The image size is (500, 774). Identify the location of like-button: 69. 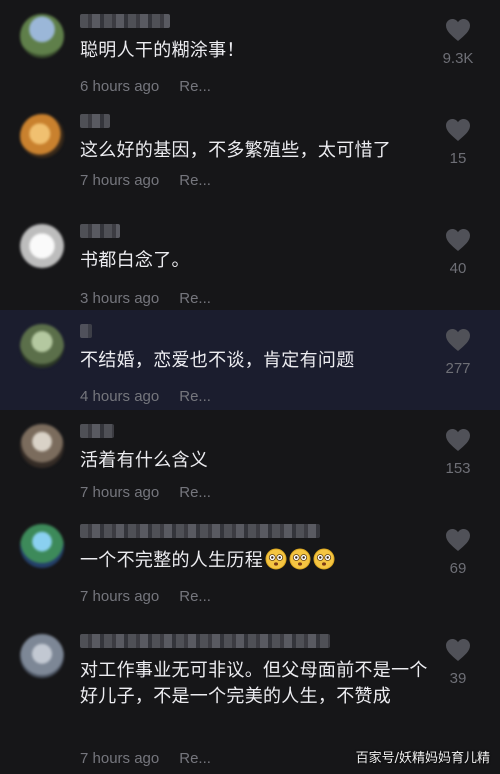
(458, 552).